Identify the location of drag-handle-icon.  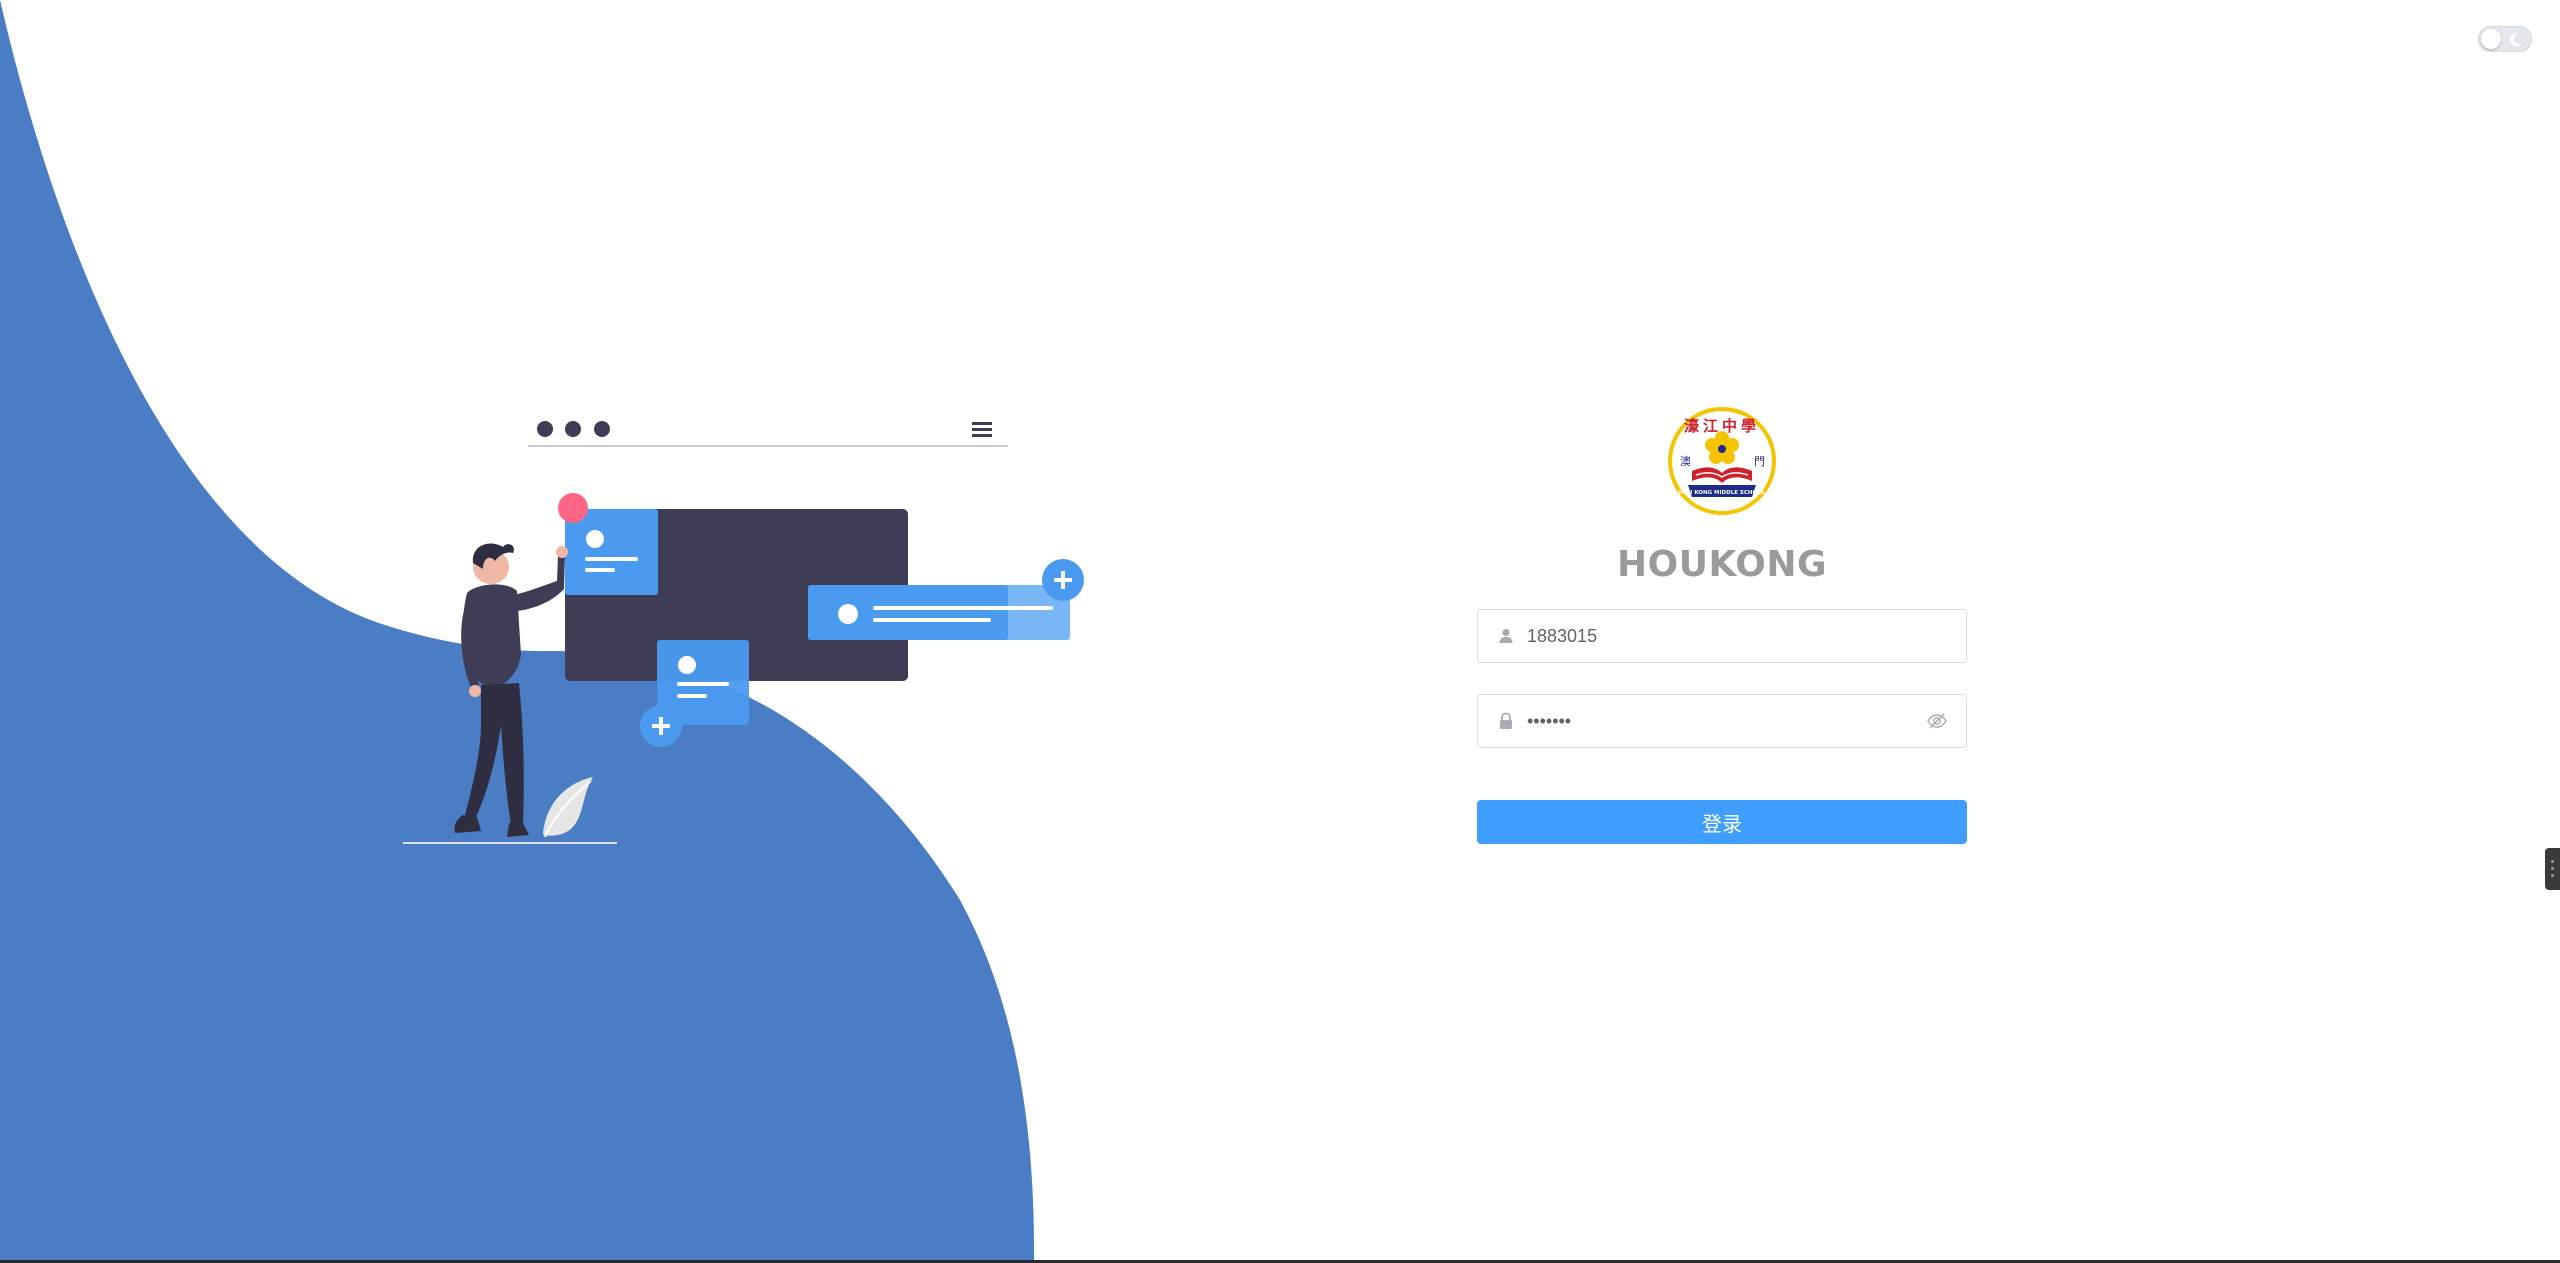
(2552, 869).